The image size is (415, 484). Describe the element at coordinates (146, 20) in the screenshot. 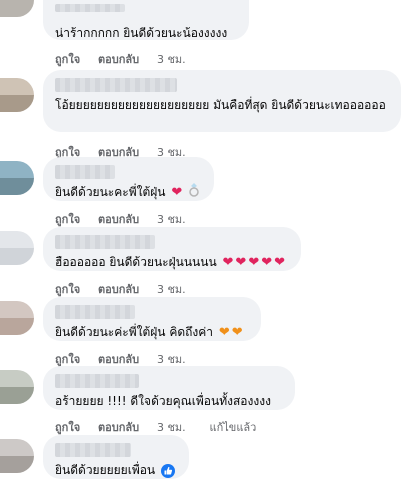

I see `comment-bubble: น่าร้ากกกกก ยินดีด้วยนะน้องงงงง` at that location.